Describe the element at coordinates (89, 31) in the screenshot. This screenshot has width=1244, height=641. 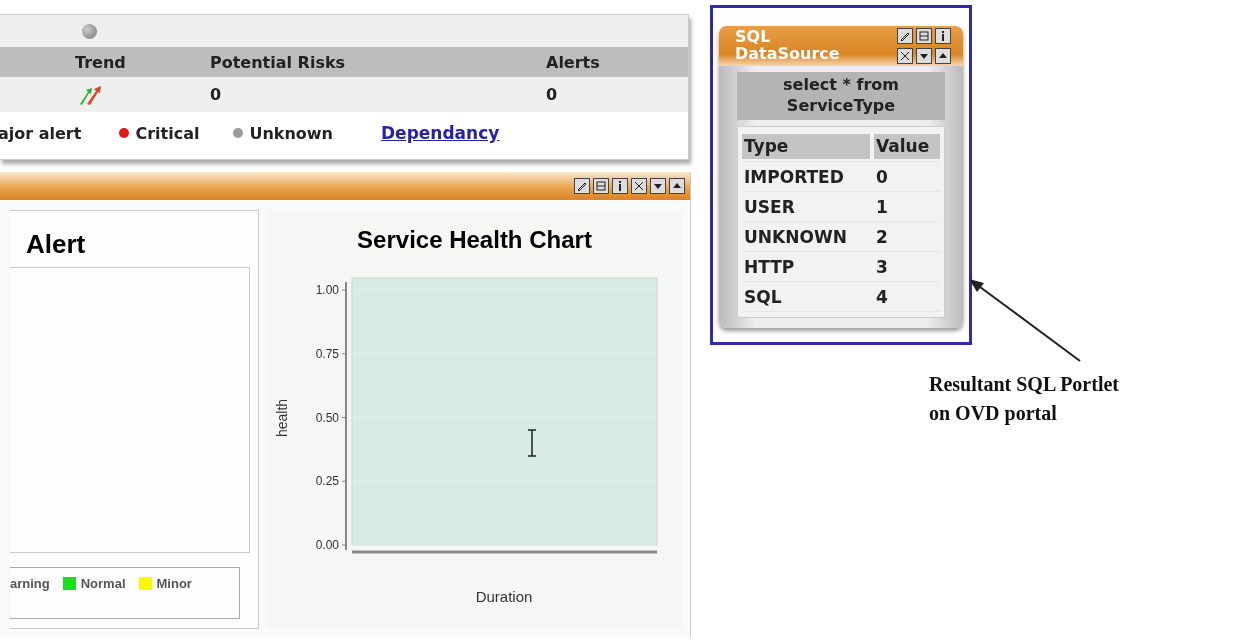
I see `status-dot-icon` at that location.